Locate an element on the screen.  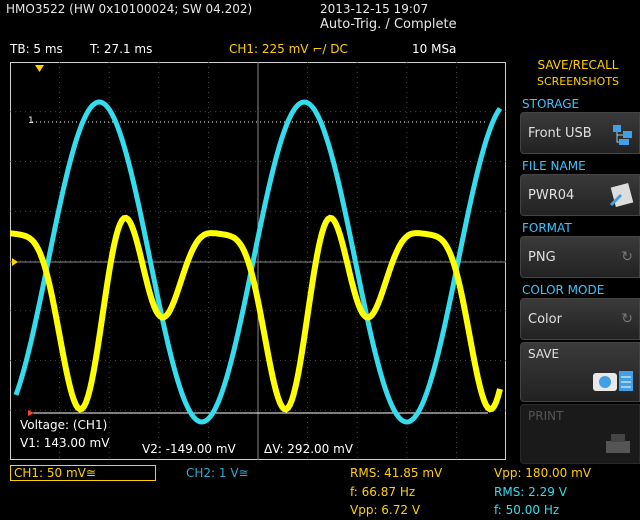
ch2-vpp: Vpp: 180.00 mV is located at coordinates (543, 473).